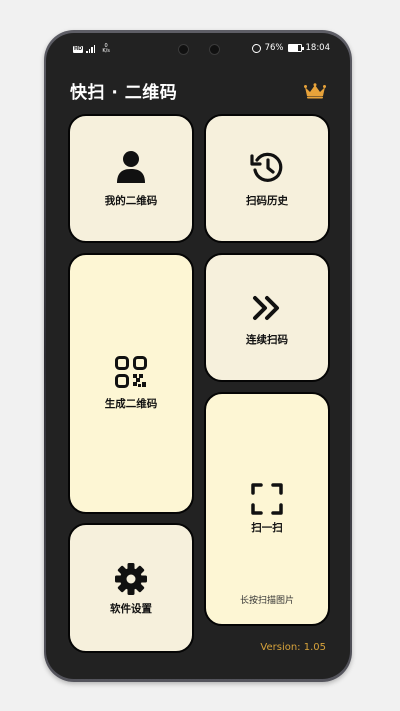 This screenshot has height=711, width=400. Describe the element at coordinates (131, 372) in the screenshot. I see `qr-code-icon` at that location.